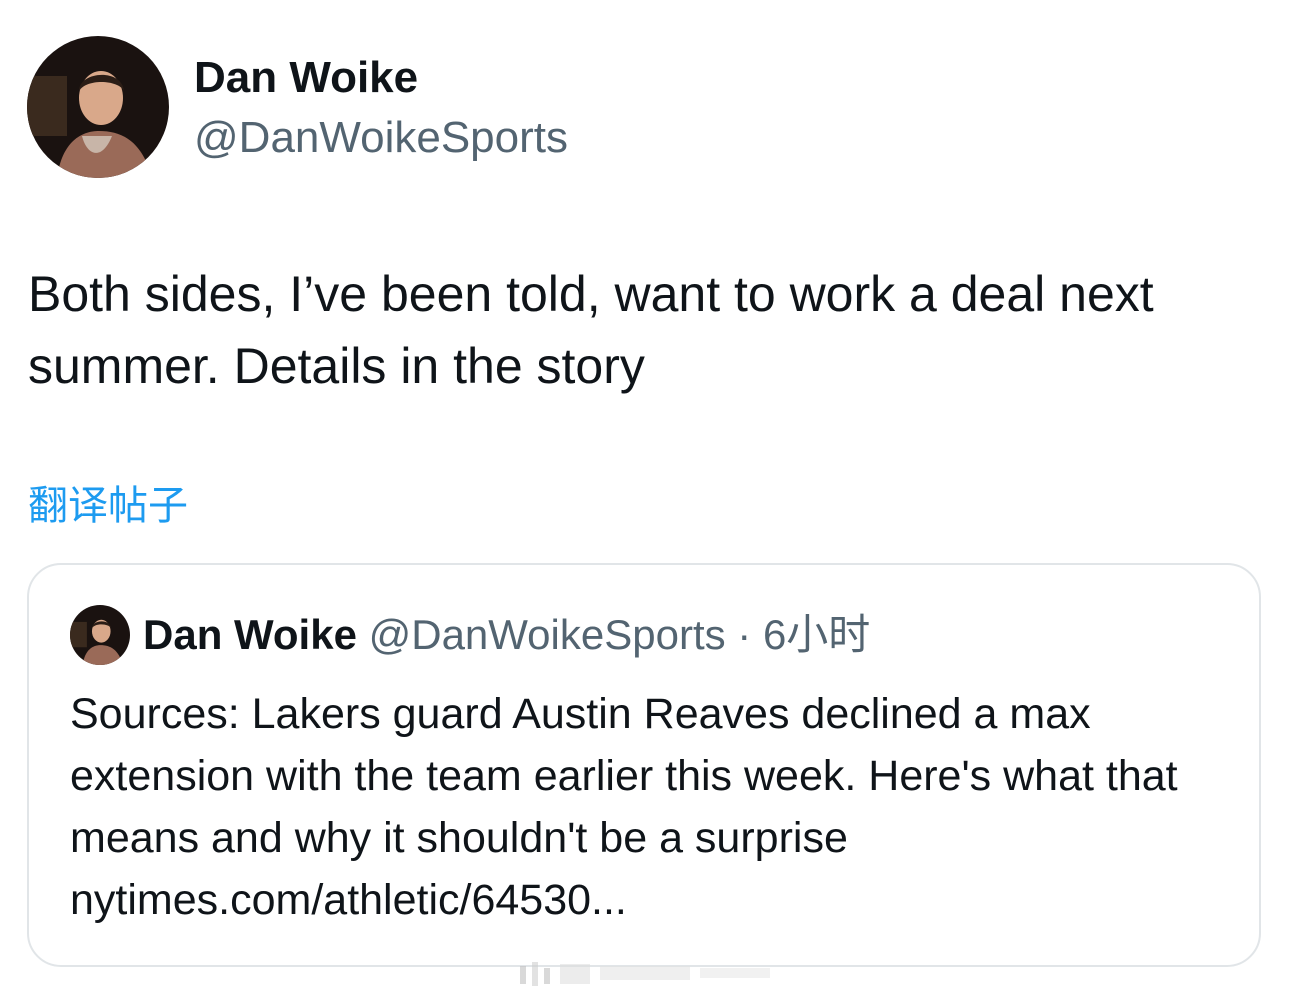 The width and height of the screenshot is (1290, 1003). I want to click on author-avatar, so click(98, 107).